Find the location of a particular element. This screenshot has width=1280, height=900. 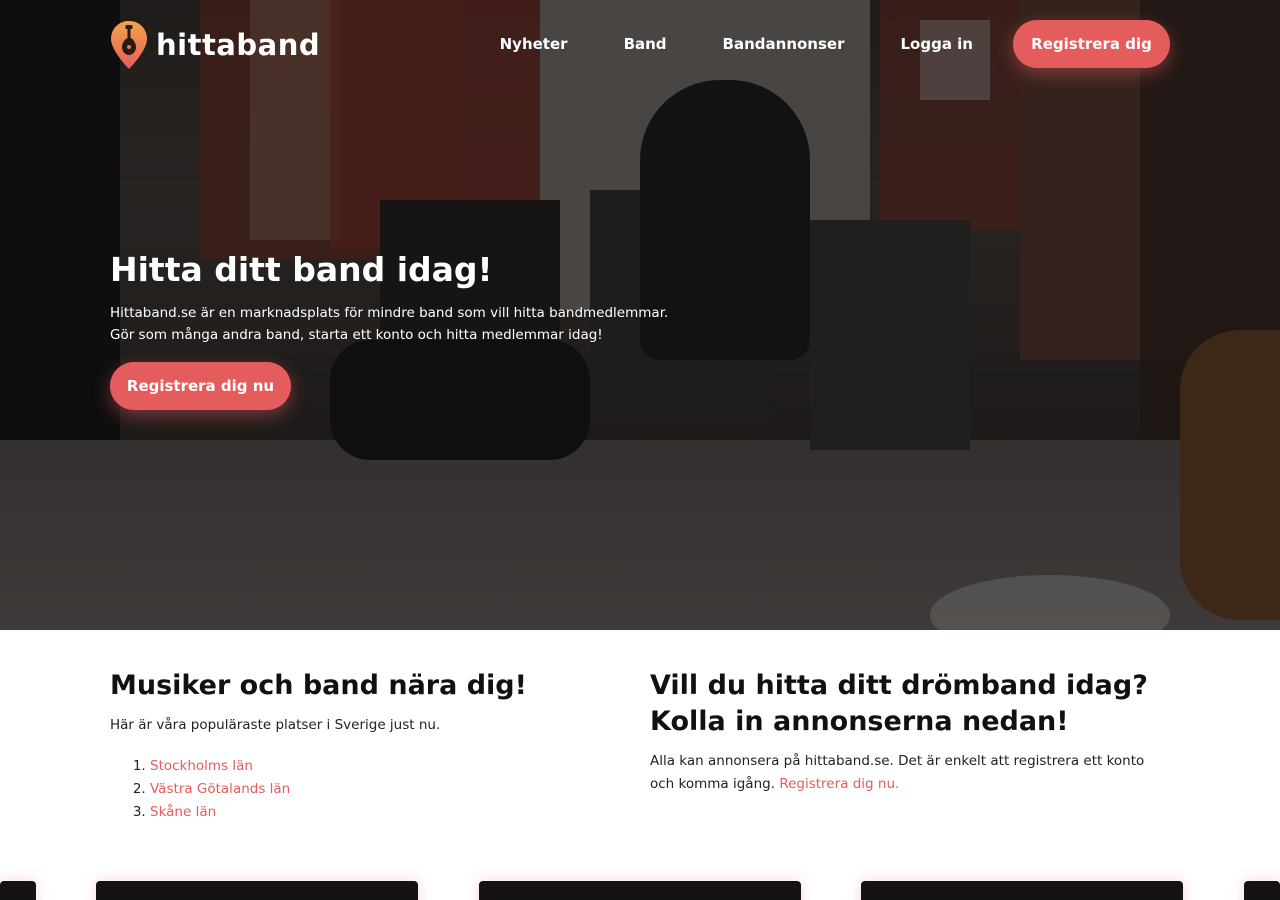

nav-link-nyheter: Nyheter is located at coordinates (534, 44).